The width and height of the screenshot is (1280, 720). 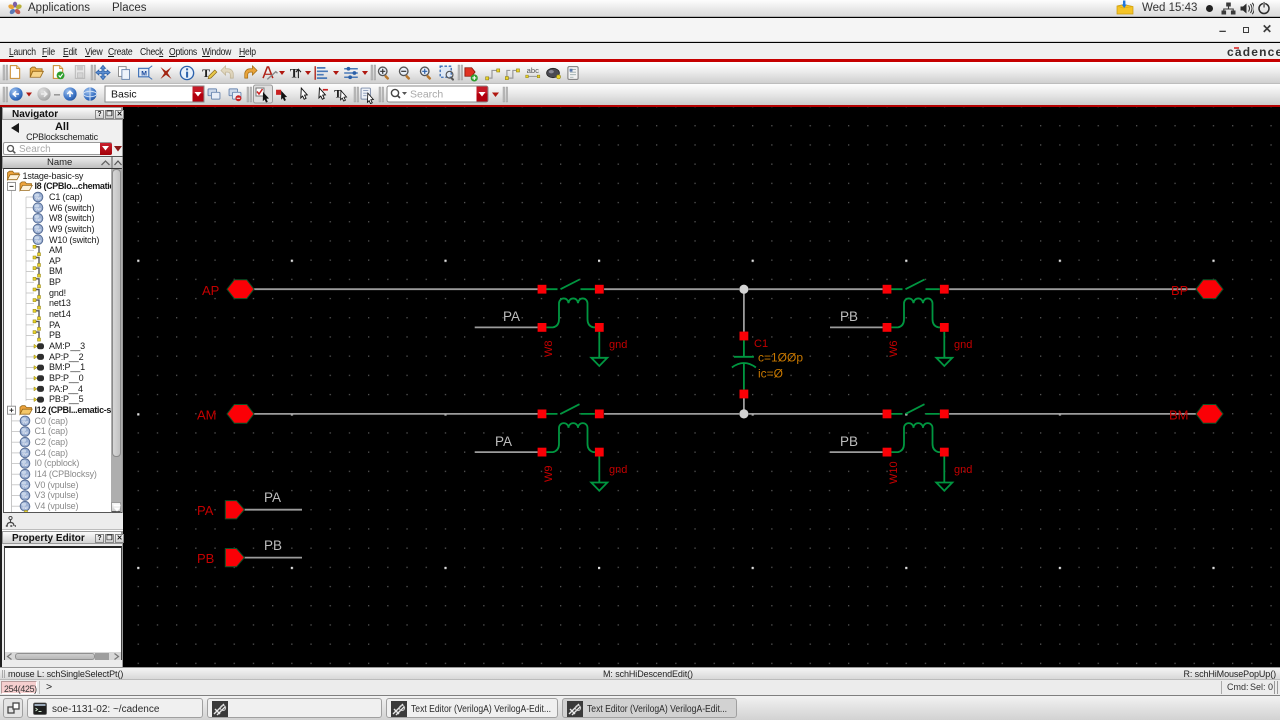 I want to click on svg-text: AM, so click(x=207, y=415).